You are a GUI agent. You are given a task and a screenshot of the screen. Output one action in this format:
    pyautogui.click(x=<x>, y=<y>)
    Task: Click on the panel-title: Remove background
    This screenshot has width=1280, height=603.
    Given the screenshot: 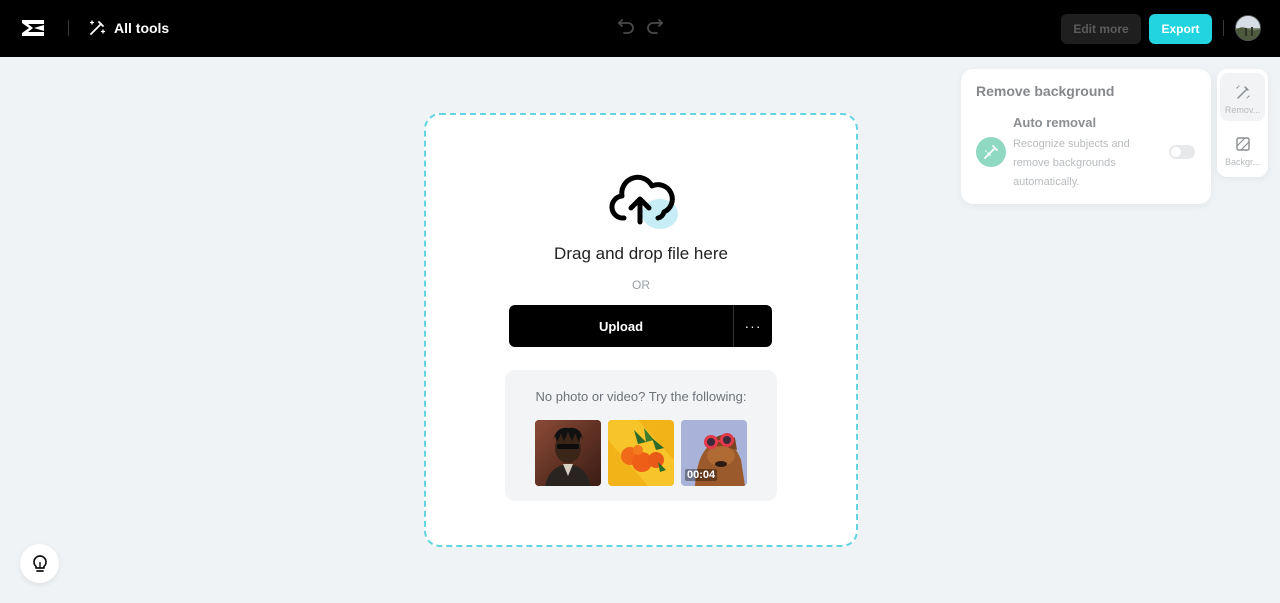 What is the action you would take?
    pyautogui.click(x=1045, y=91)
    